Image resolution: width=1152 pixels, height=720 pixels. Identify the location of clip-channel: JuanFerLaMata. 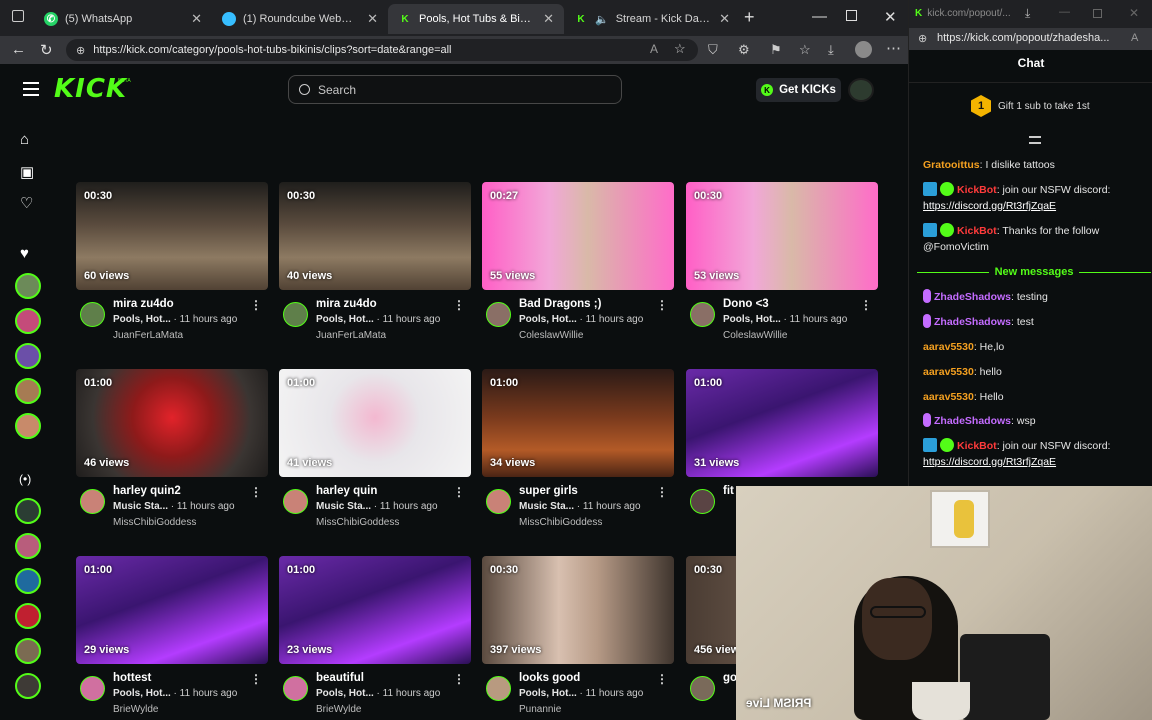
(148, 335).